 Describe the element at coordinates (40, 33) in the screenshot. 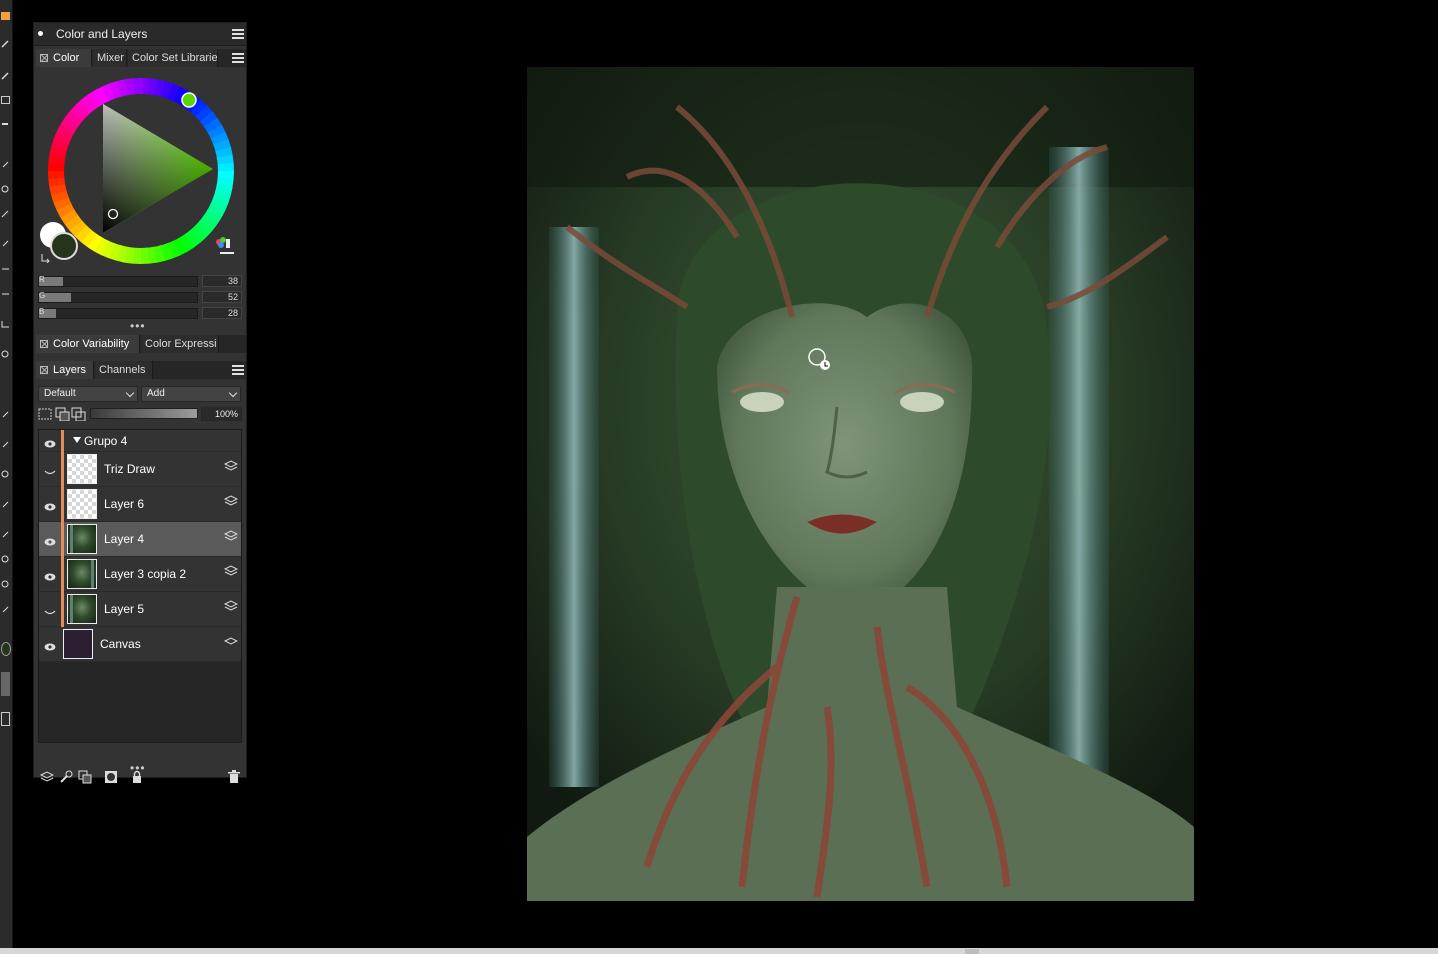

I see `palette-collapse-dot-icon` at that location.